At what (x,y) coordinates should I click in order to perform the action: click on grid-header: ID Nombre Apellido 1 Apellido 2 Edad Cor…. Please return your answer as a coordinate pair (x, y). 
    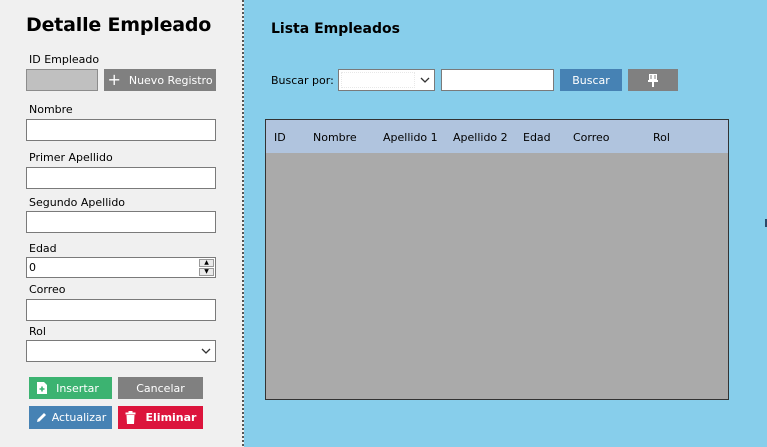
    Looking at the image, I should click on (497, 136).